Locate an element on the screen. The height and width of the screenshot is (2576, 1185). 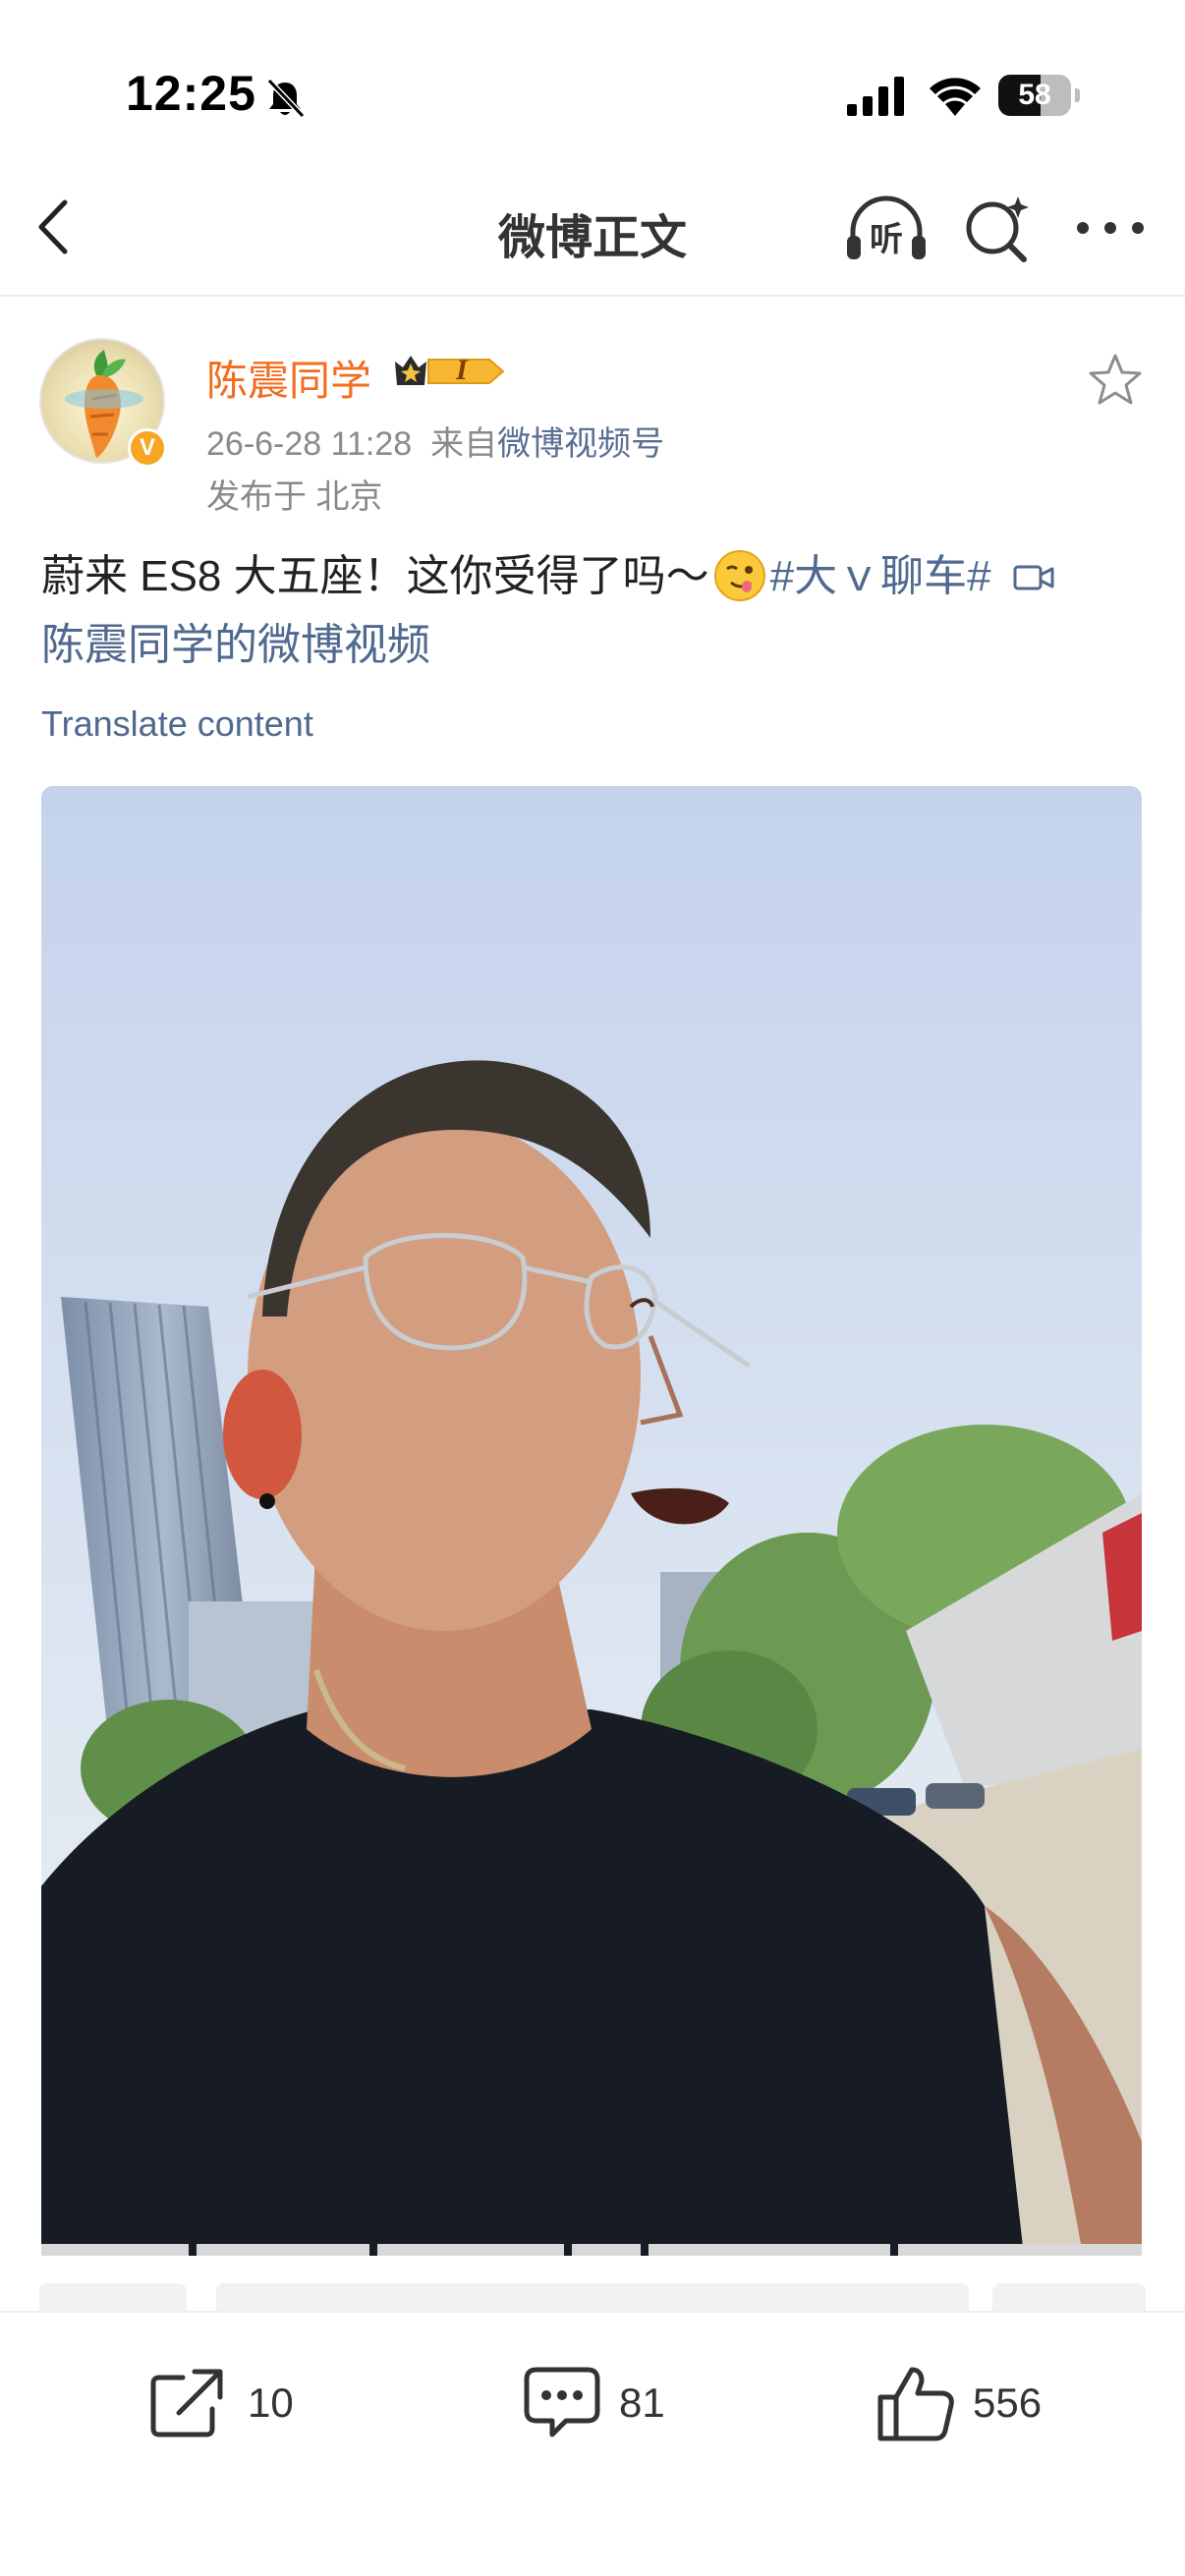
video-camera-icon is located at coordinates (1034, 577).